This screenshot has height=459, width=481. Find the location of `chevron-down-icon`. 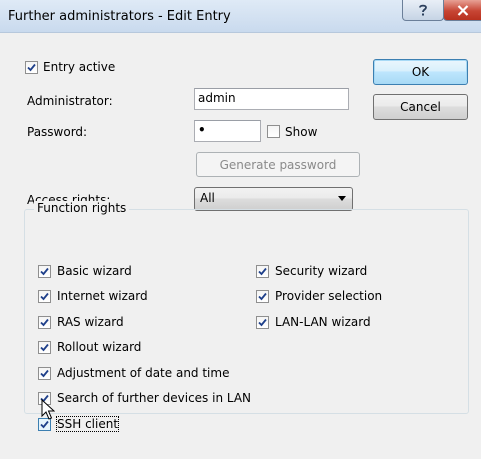

chevron-down-icon is located at coordinates (342, 198).